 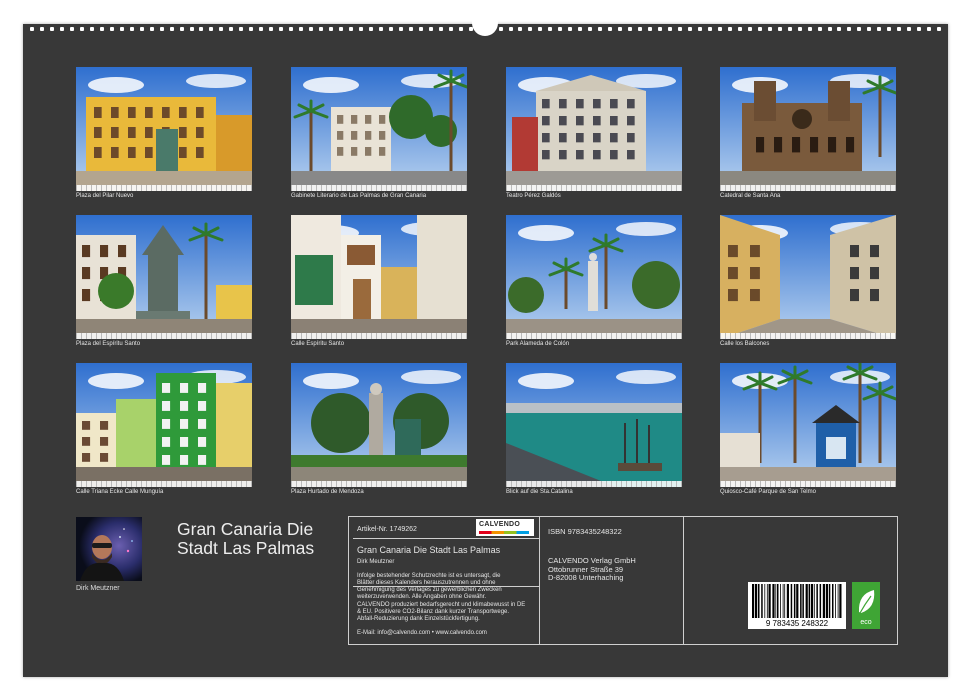 I want to click on photo-caption: Calle Espíritu Santo, so click(x=318, y=344).